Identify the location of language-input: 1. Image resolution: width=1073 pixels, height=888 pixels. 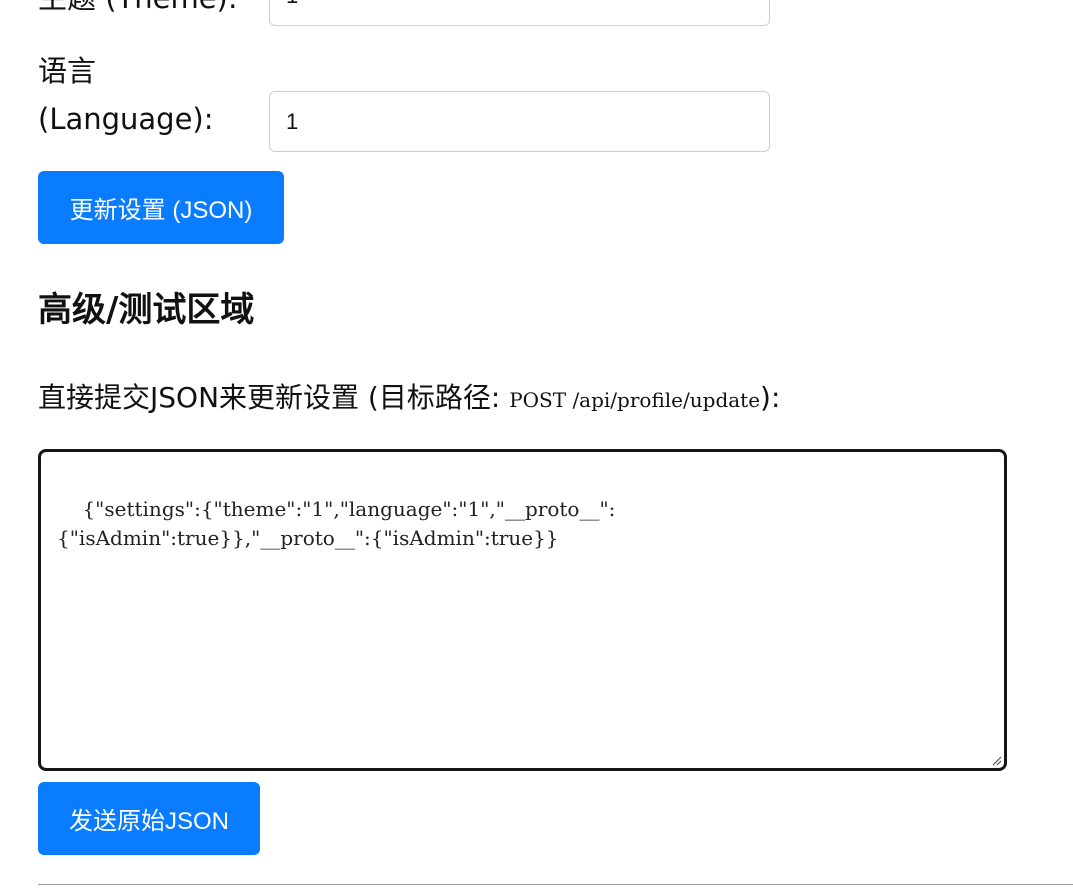
(519, 121).